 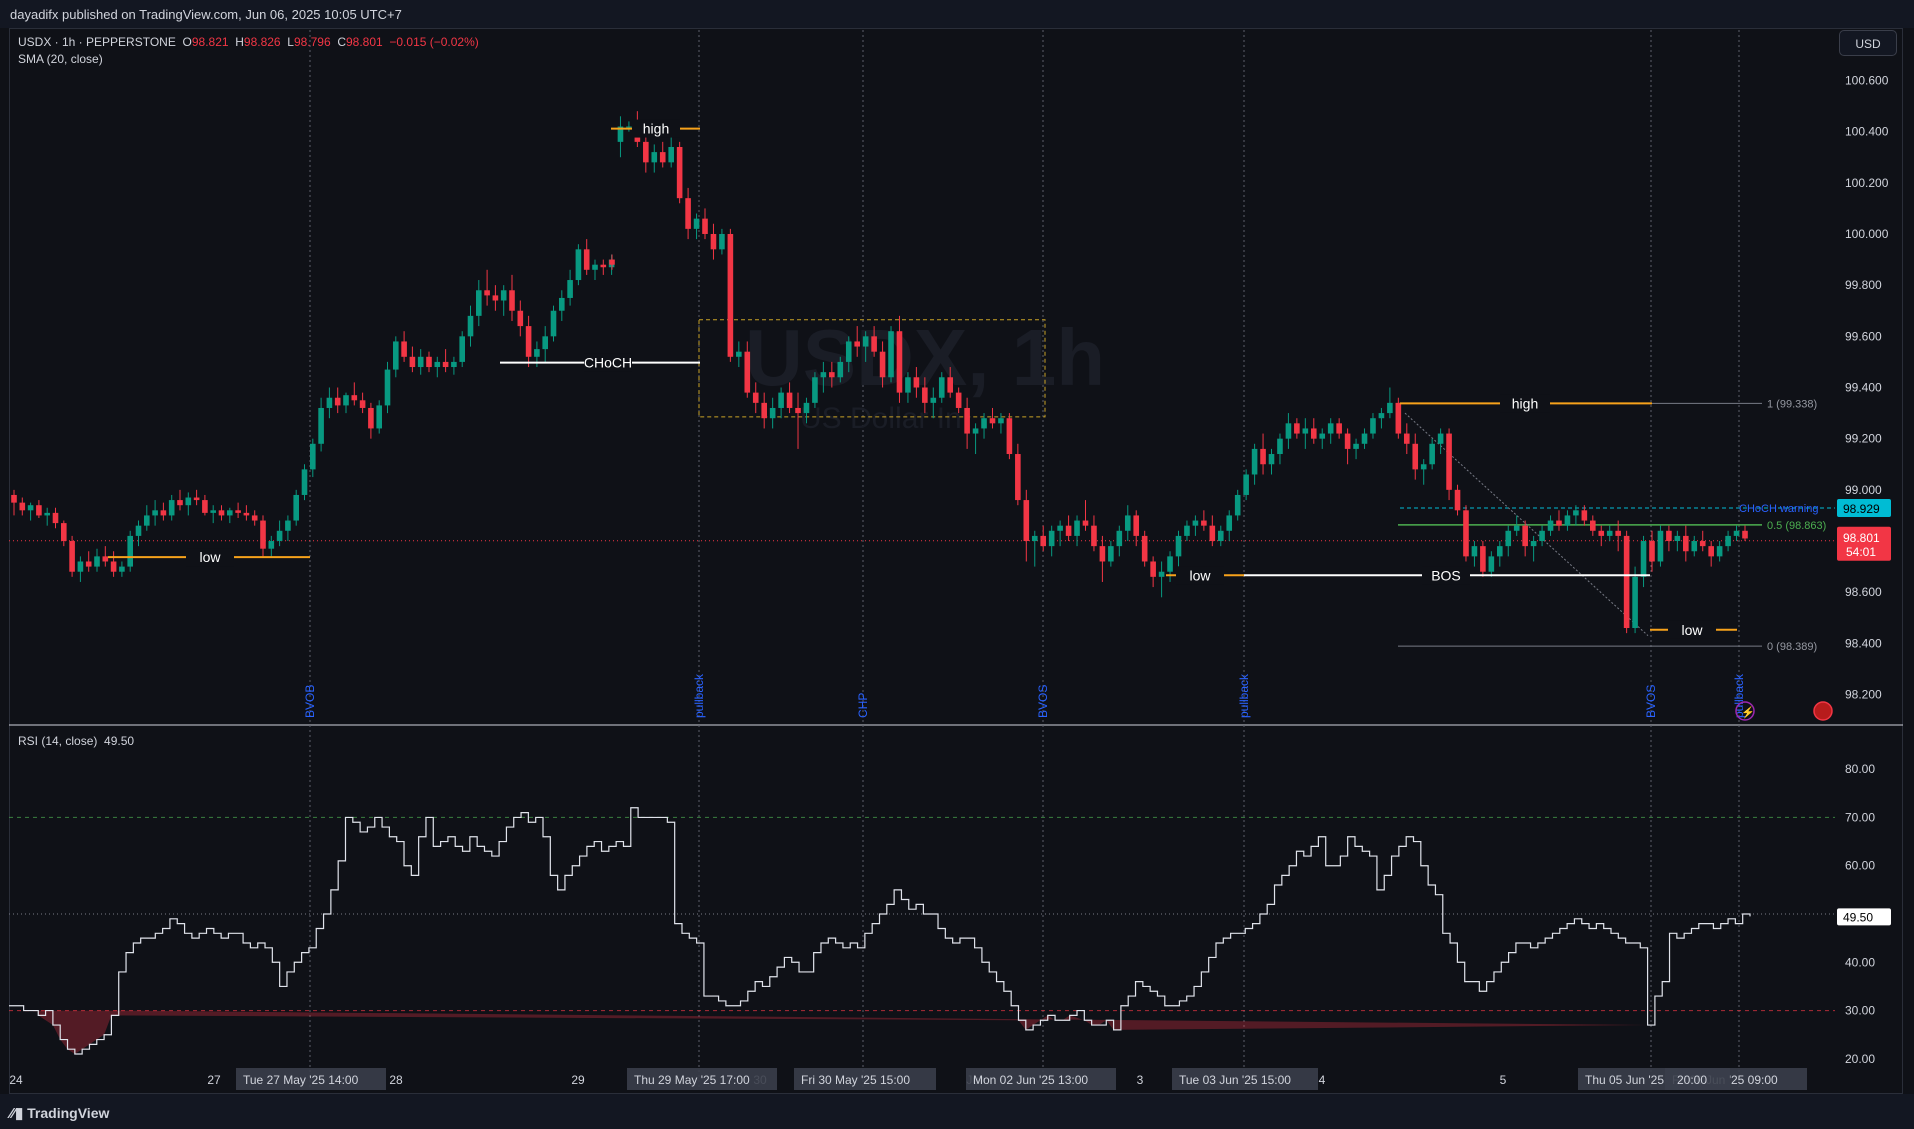 What do you see at coordinates (1868, 43) in the screenshot?
I see `currency-button: USD` at bounding box center [1868, 43].